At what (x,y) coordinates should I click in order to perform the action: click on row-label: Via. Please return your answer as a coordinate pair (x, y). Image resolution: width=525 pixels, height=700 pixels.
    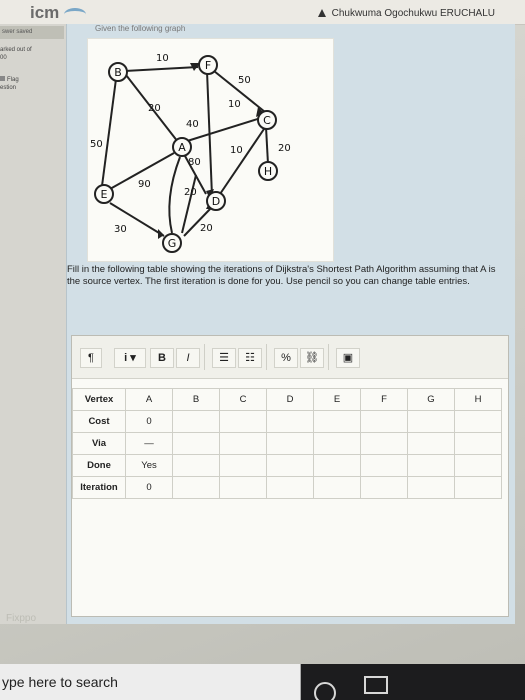
    Looking at the image, I should click on (99, 443).